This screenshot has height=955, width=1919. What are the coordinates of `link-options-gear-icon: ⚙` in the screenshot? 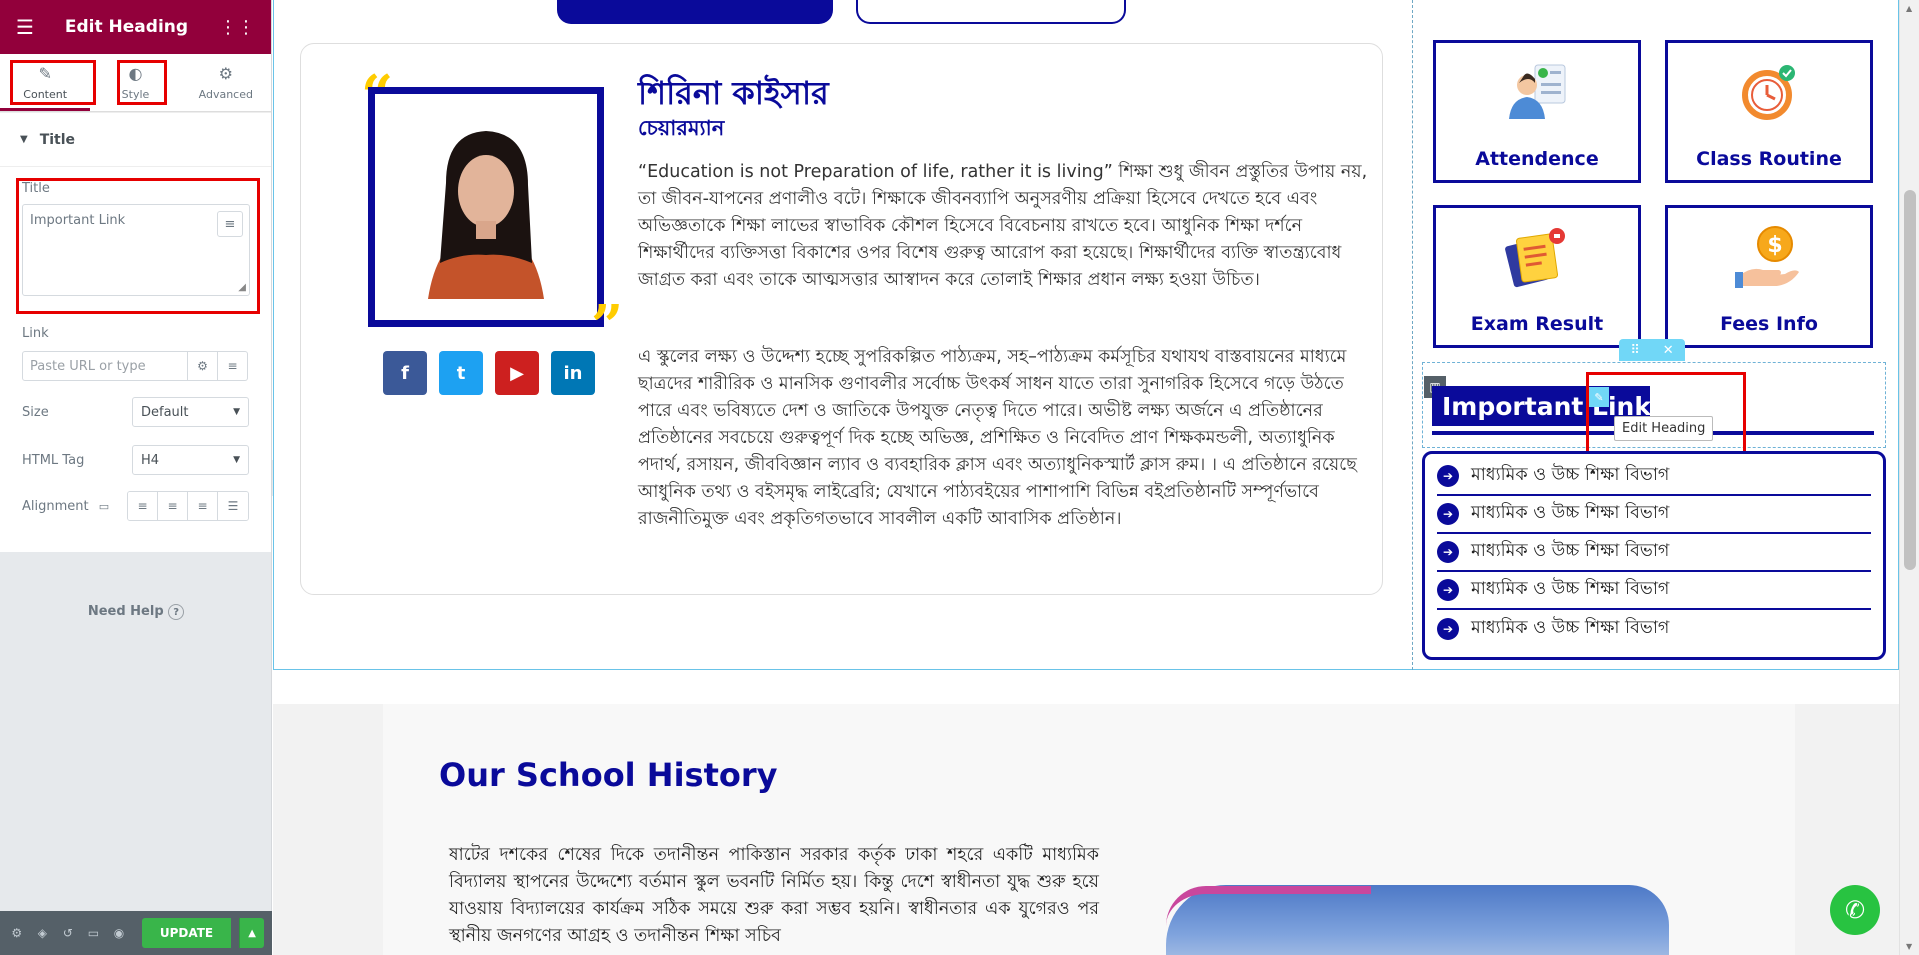 It's located at (203, 366).